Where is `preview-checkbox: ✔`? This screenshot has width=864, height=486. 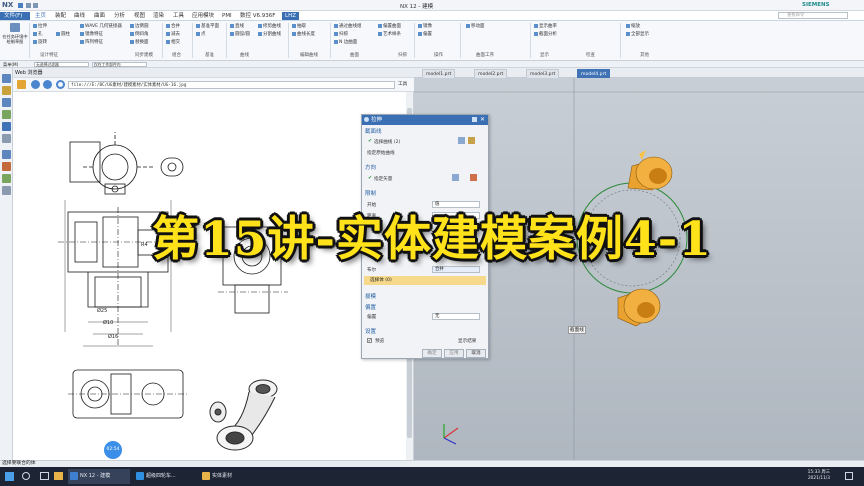
preview-checkbox: ✔ is located at coordinates (369, 340).